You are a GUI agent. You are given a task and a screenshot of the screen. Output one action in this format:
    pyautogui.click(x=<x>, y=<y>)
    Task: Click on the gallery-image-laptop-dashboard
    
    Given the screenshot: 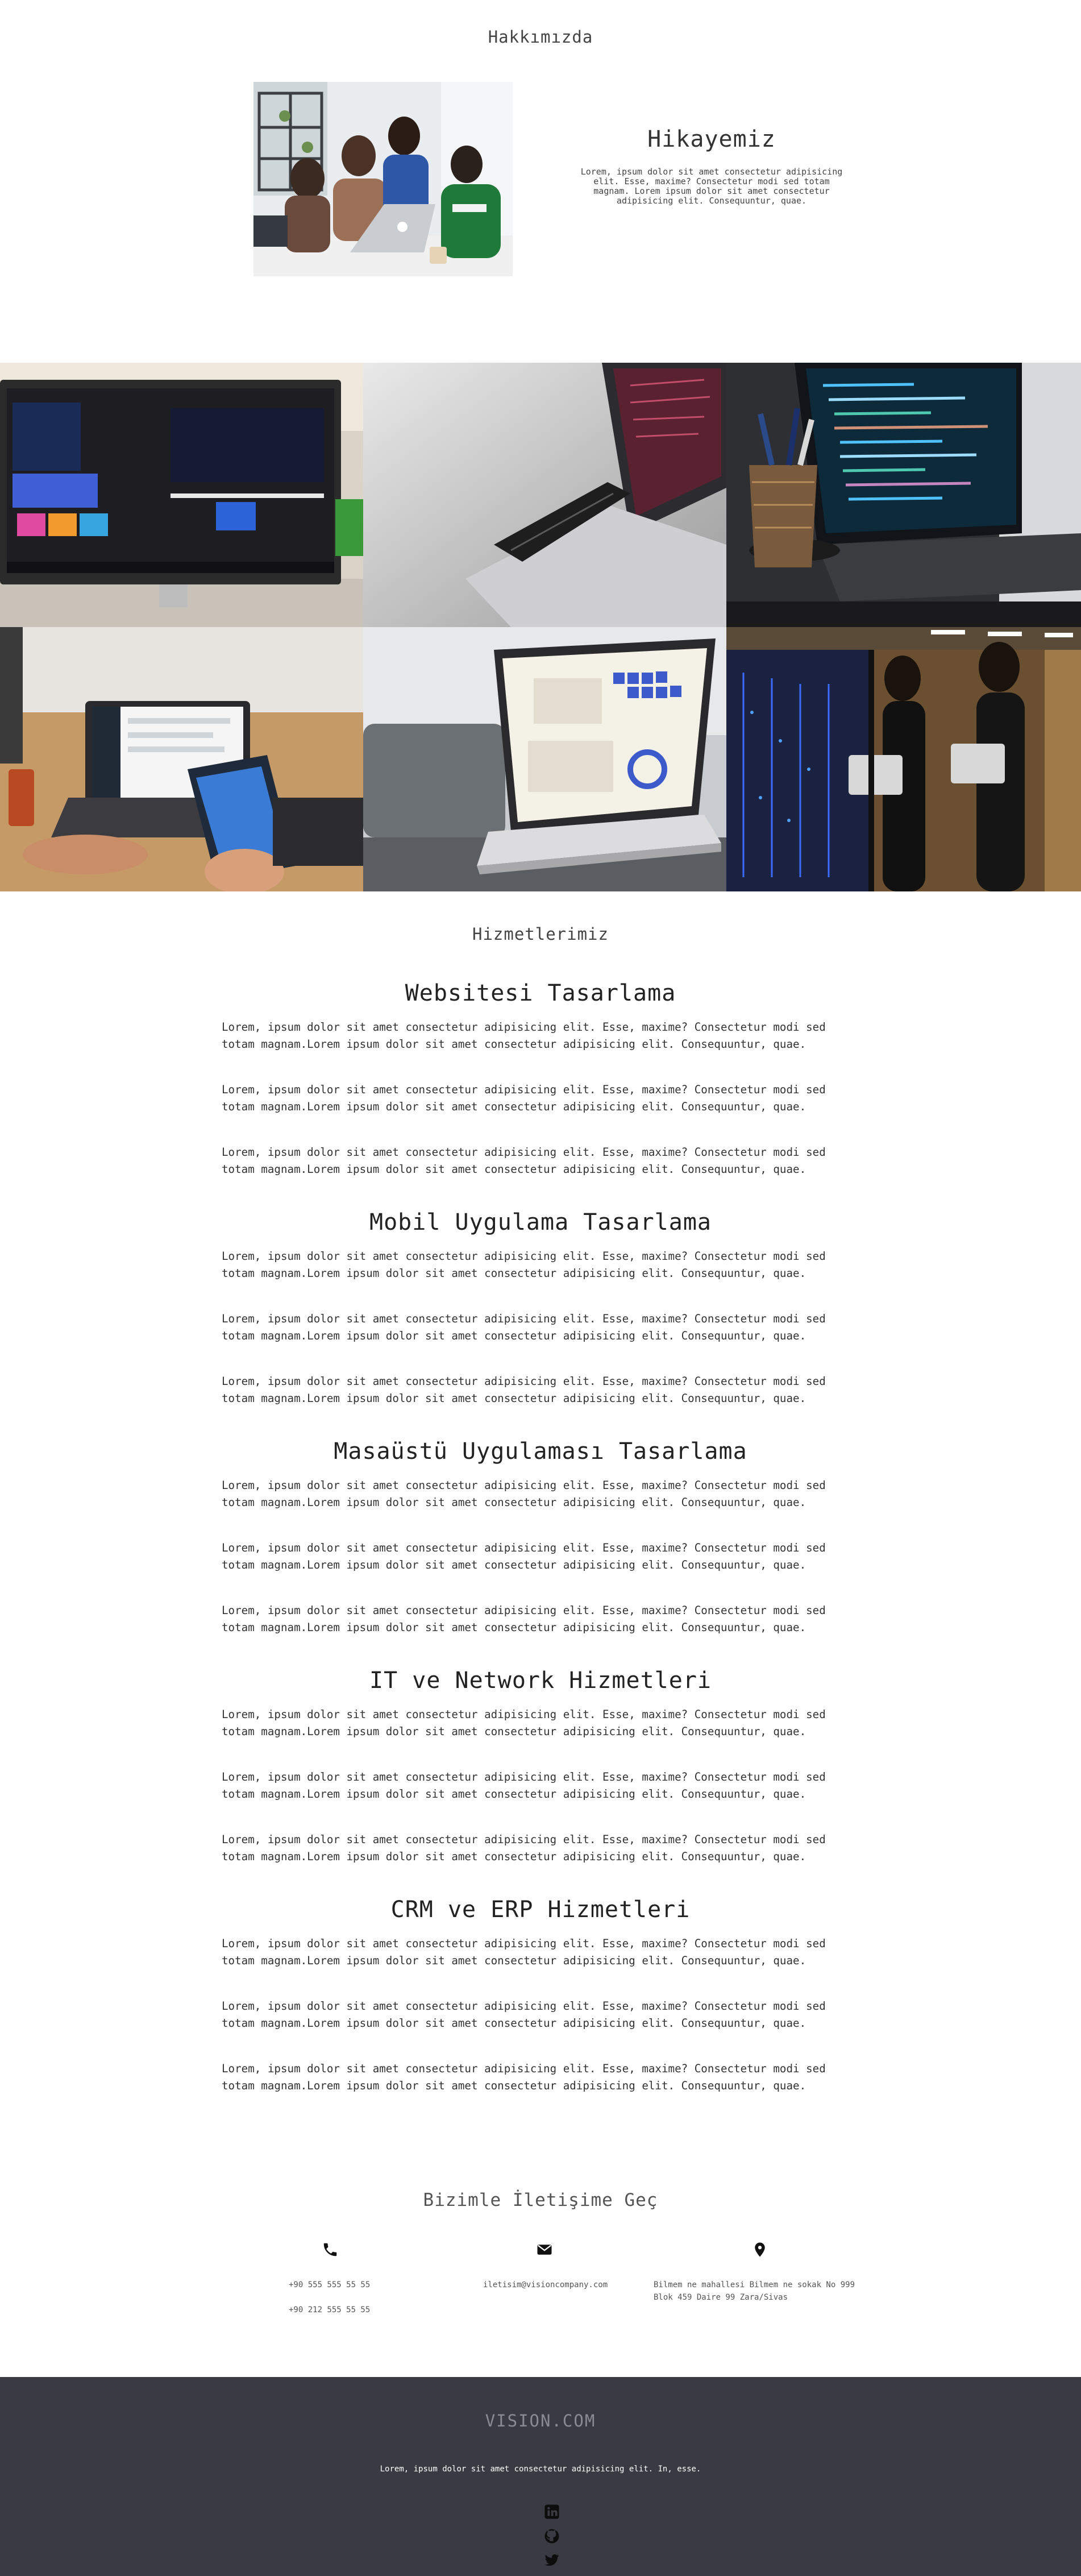 What is the action you would take?
    pyautogui.click(x=544, y=759)
    